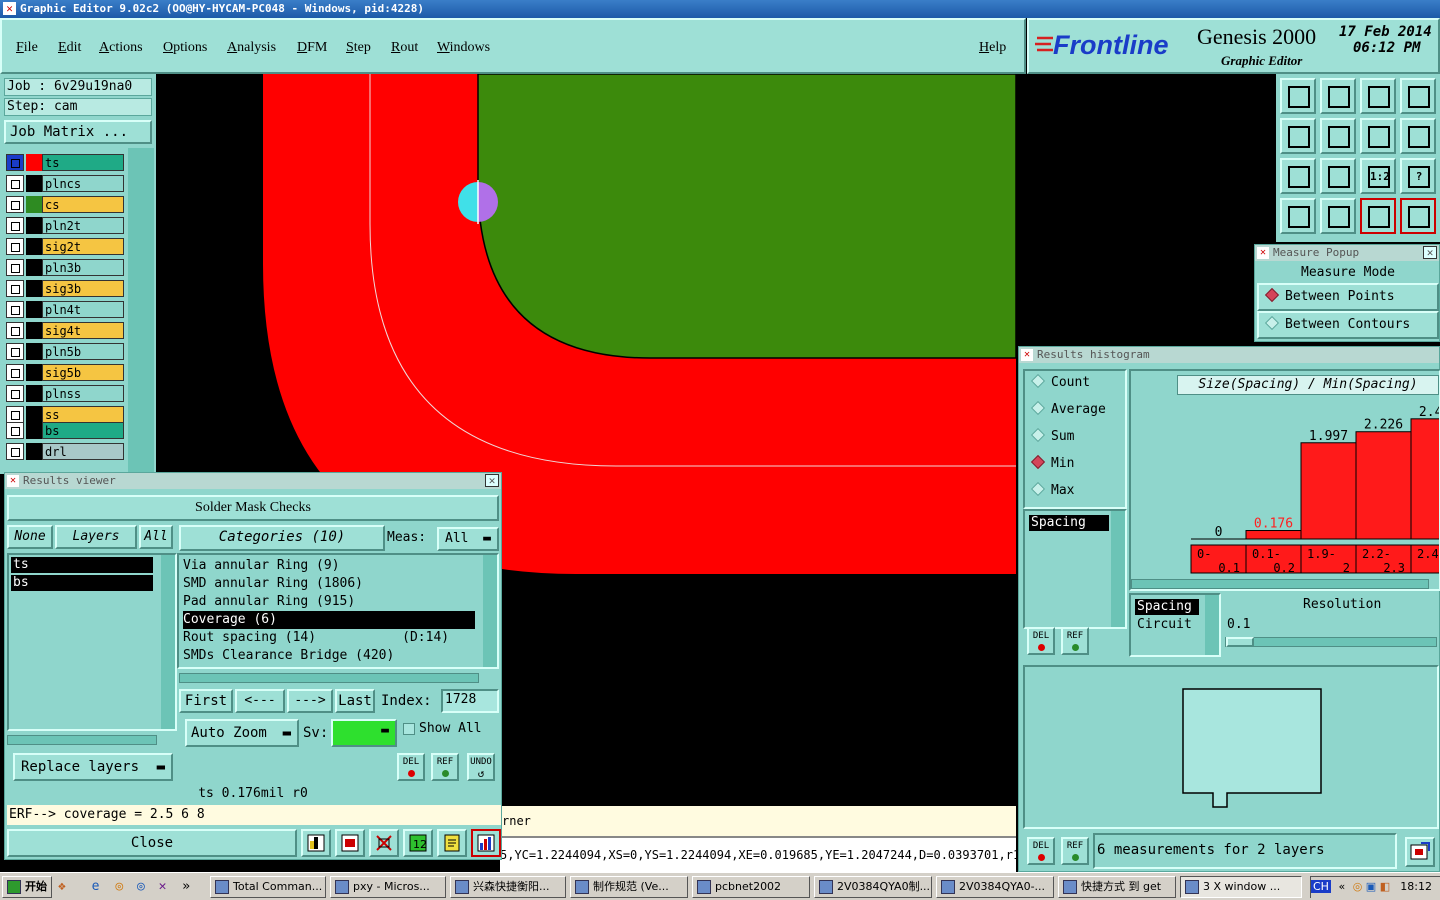 The image size is (1440, 900). What do you see at coordinates (316, 843) in the screenshot?
I see `tool-layer-icon` at bounding box center [316, 843].